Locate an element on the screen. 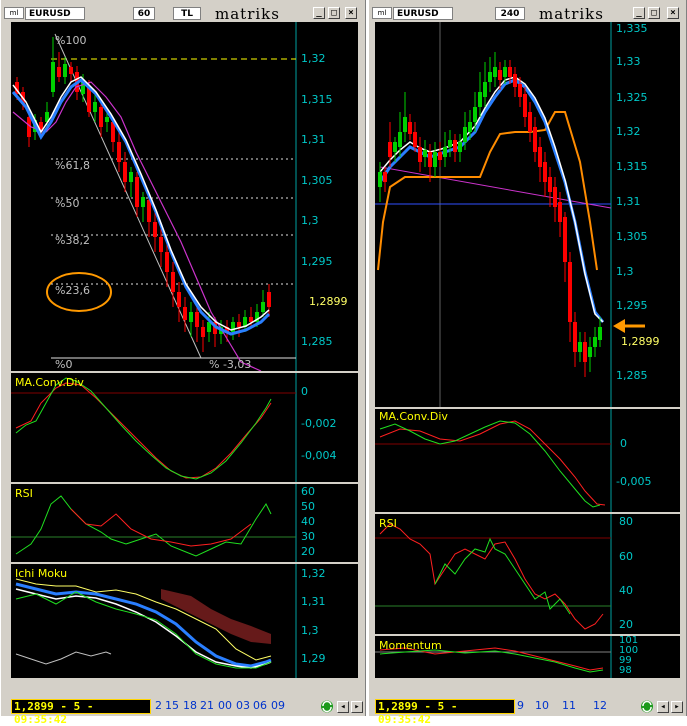 The width and height of the screenshot is (687, 726). time-label: 00 is located at coordinates (225, 705).